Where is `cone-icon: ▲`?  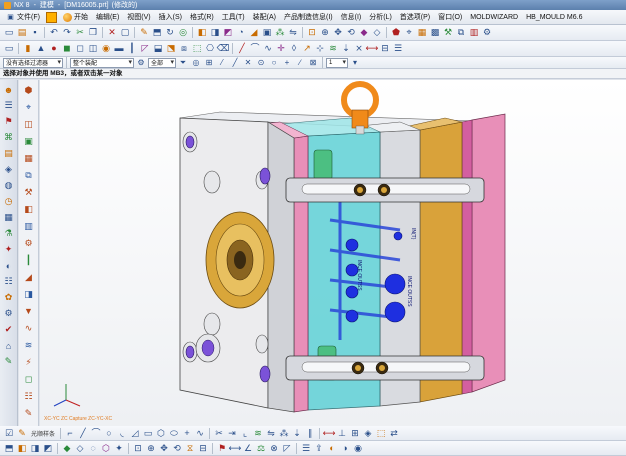 cone-icon: ▲ is located at coordinates (41, 49).